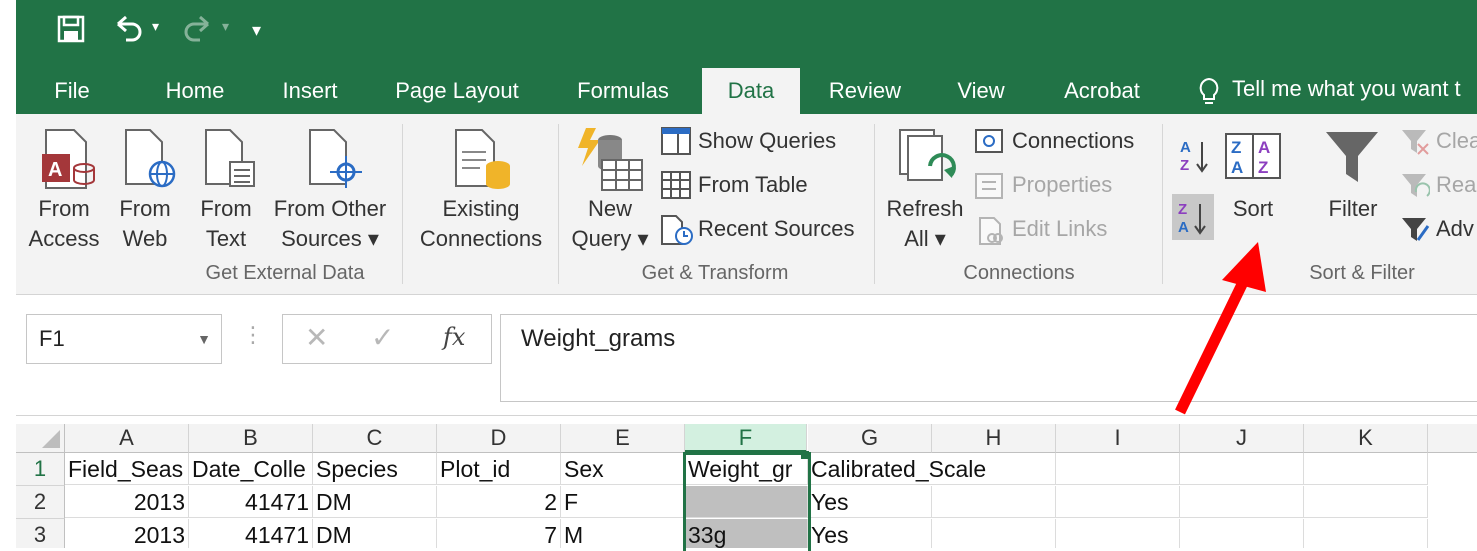 Image resolution: width=1477 pixels, height=551 pixels. Describe the element at coordinates (124, 339) in the screenshot. I see `name-box: F1 ▼` at that location.